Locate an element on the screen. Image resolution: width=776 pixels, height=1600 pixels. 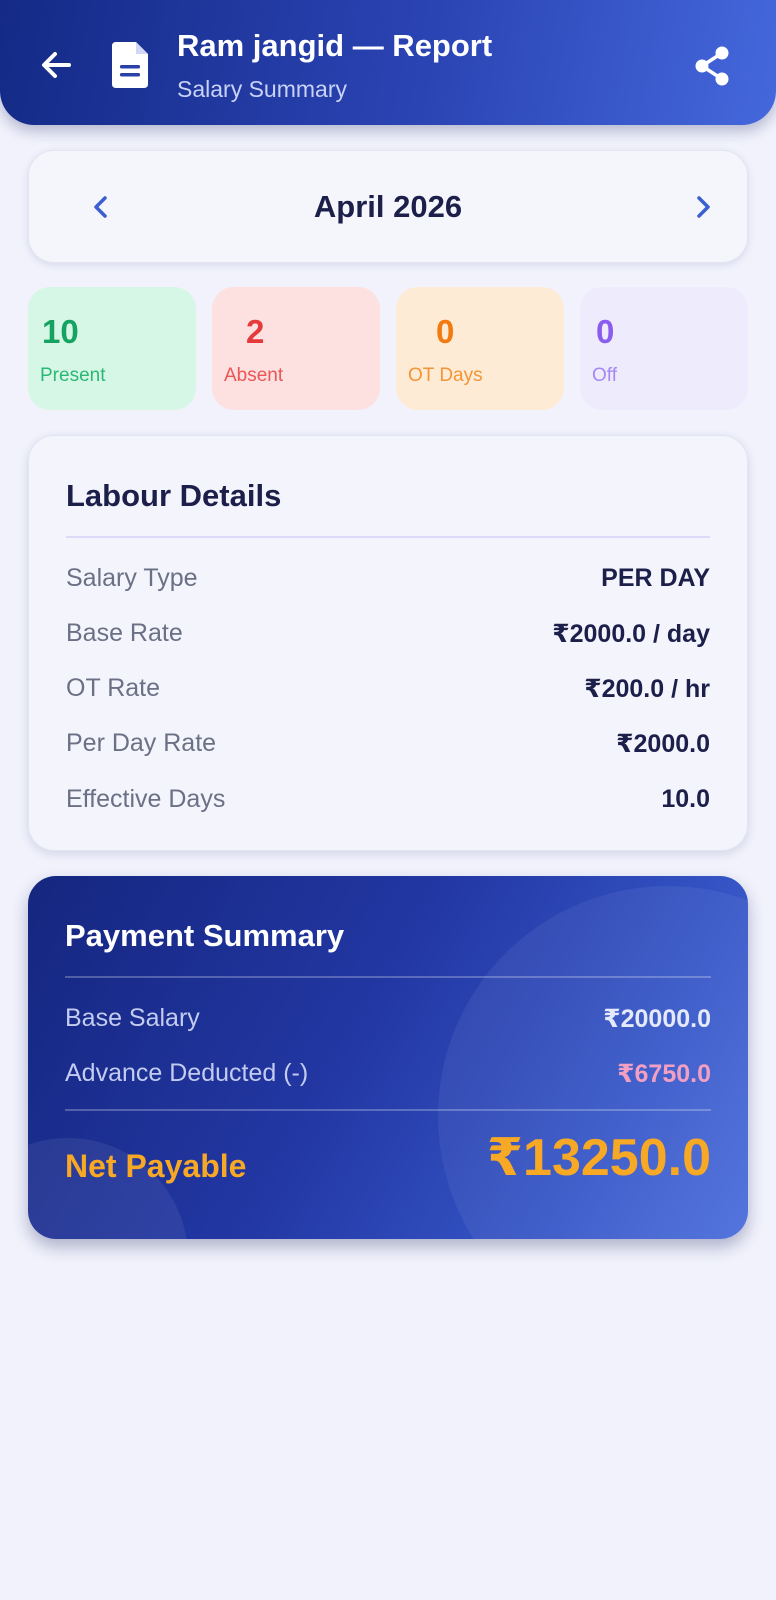
next-month-button is located at coordinates (703, 207).